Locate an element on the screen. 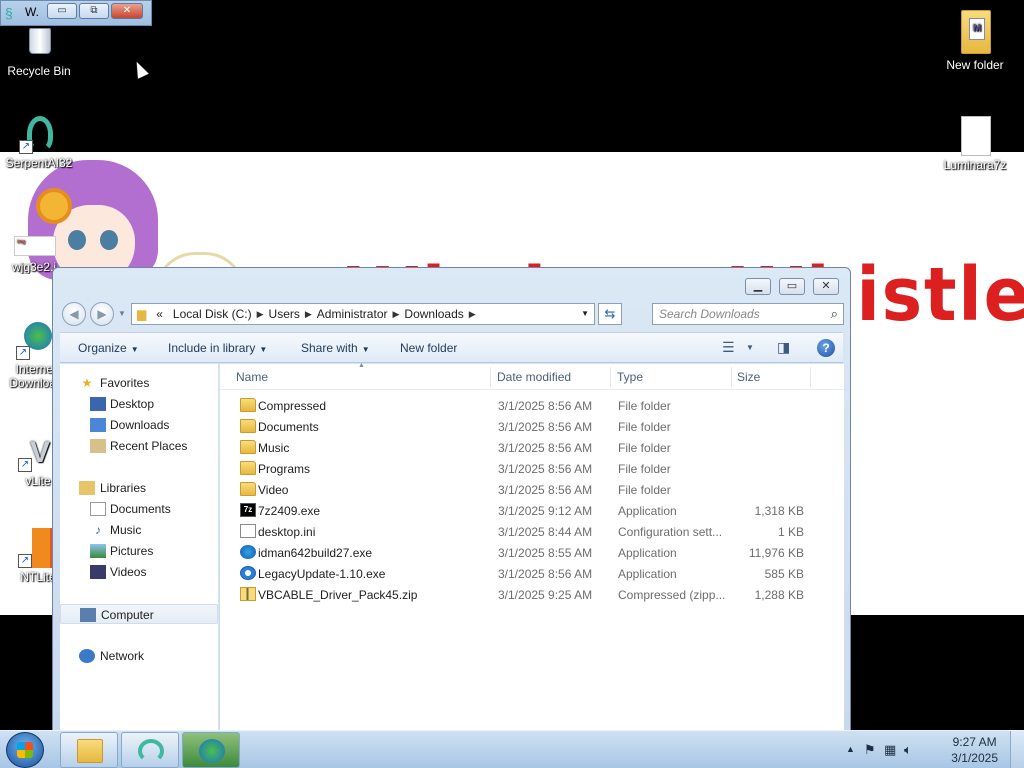 This screenshot has height=768, width=1024. image-file-icon: img is located at coordinates (34, 246).